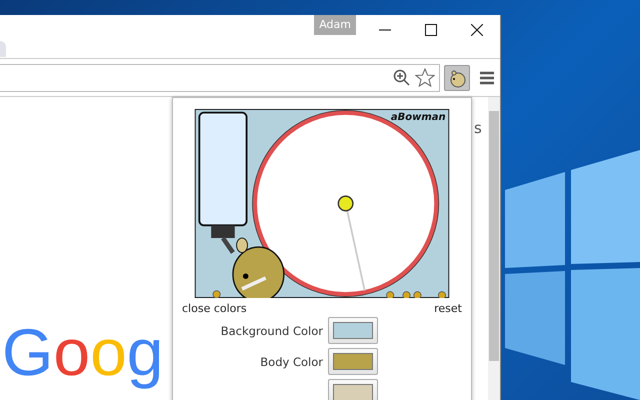 The width and height of the screenshot is (640, 400). Describe the element at coordinates (425, 78) in the screenshot. I see `bookmark-star-icon` at that location.